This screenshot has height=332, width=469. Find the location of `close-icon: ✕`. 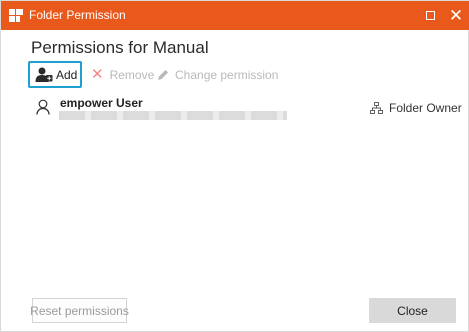

close-icon: ✕ is located at coordinates (456, 15).